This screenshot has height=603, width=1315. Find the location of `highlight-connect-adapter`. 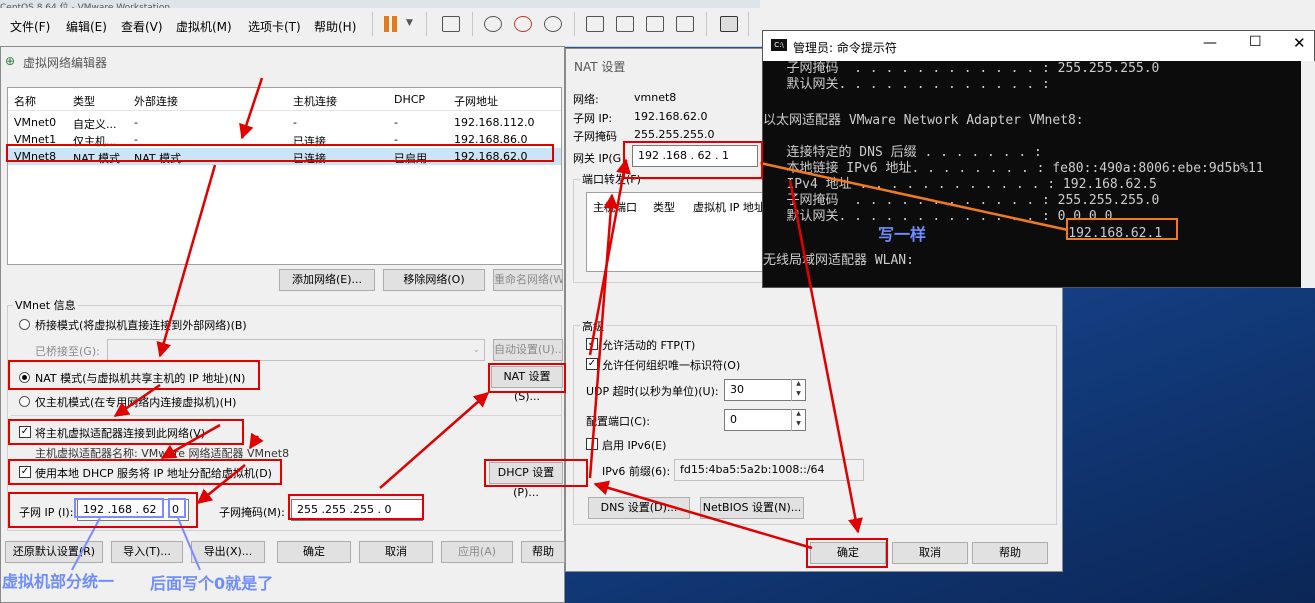

highlight-connect-adapter is located at coordinates (126, 432).